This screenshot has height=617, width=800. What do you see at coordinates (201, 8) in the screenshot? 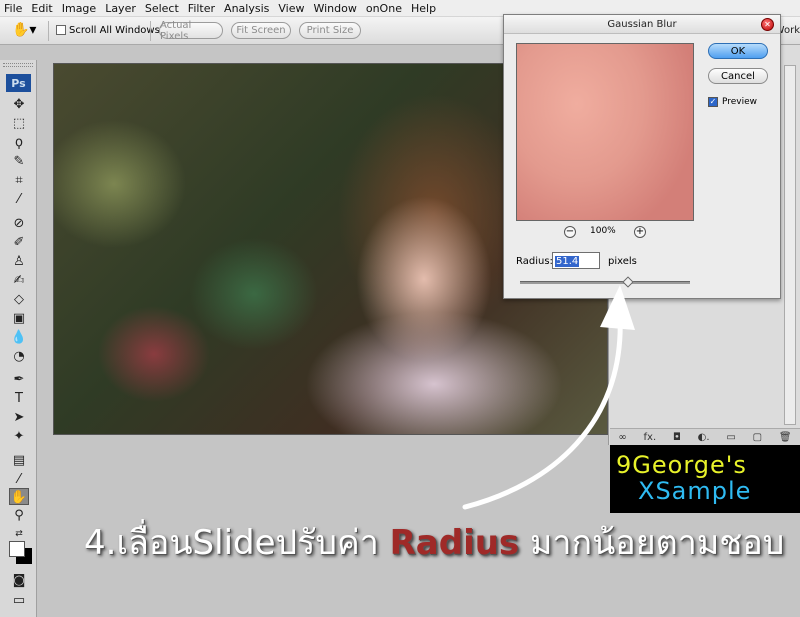
I see `menu-filter: Filter` at bounding box center [201, 8].